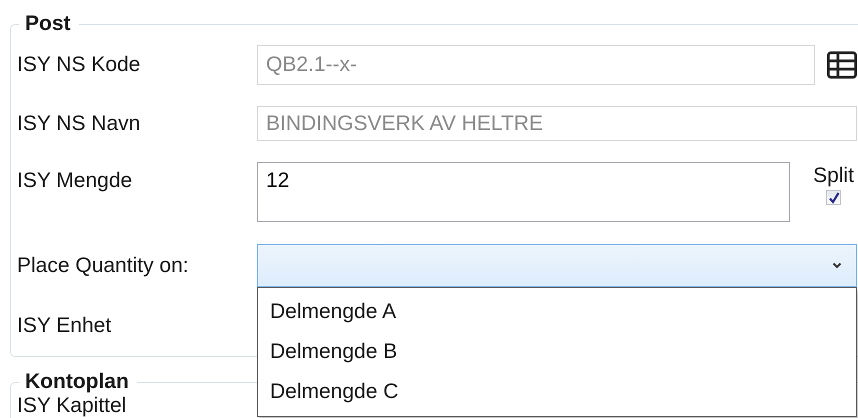 The height and width of the screenshot is (418, 858). What do you see at coordinates (833, 197) in the screenshot?
I see `checkbox` at bounding box center [833, 197].